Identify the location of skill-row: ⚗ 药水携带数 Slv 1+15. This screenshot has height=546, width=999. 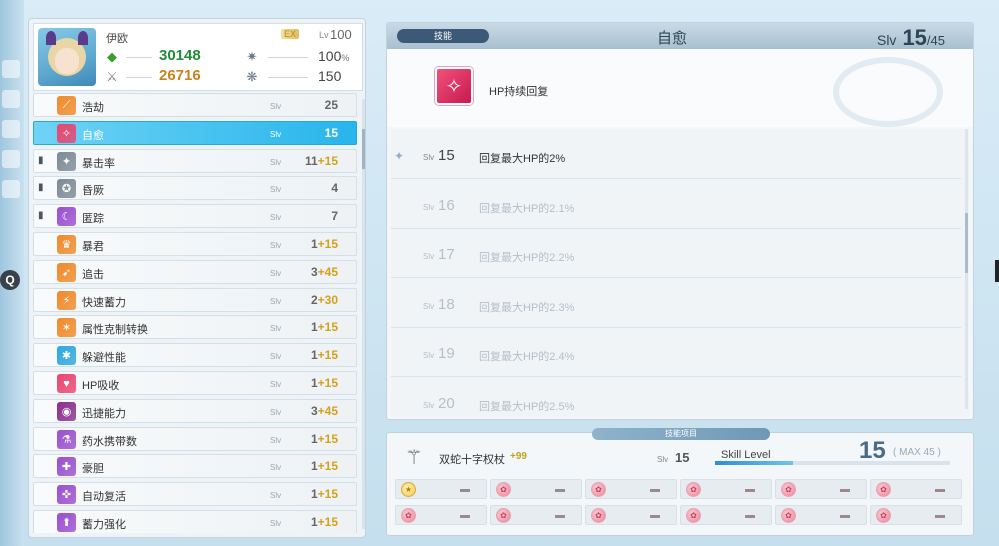
(195, 438).